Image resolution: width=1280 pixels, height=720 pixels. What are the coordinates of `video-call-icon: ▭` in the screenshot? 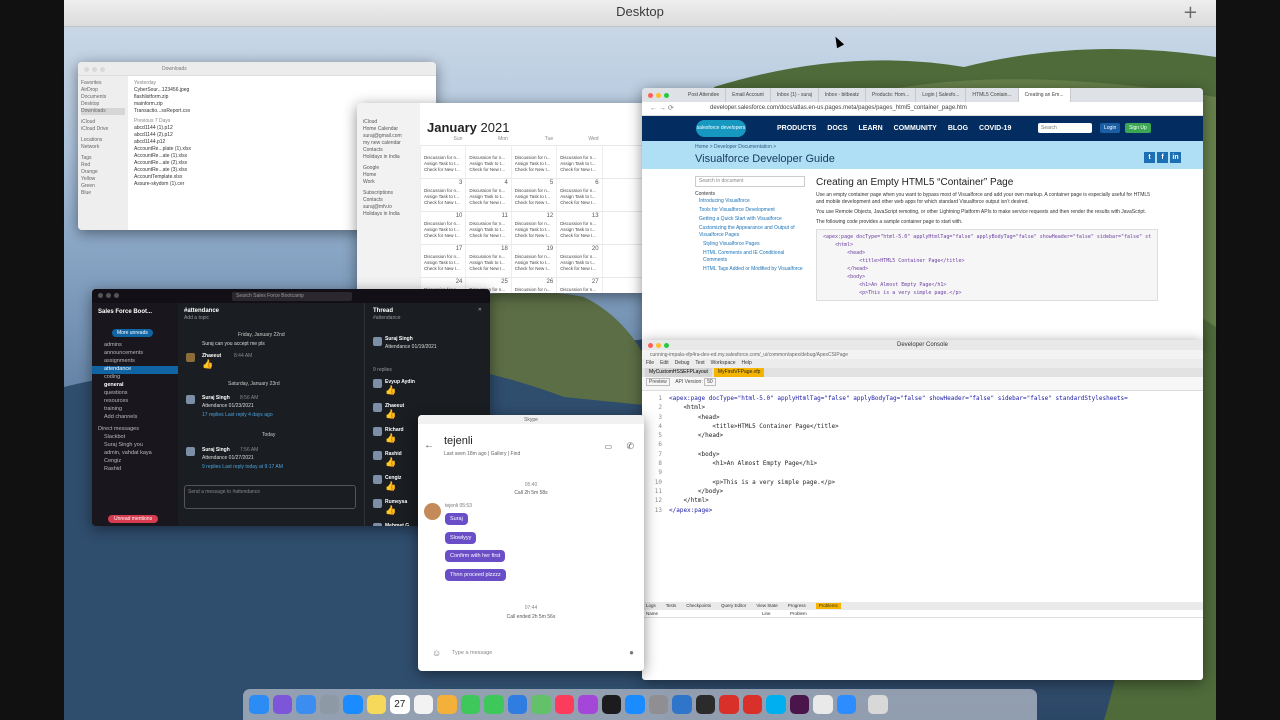 It's located at (608, 446).